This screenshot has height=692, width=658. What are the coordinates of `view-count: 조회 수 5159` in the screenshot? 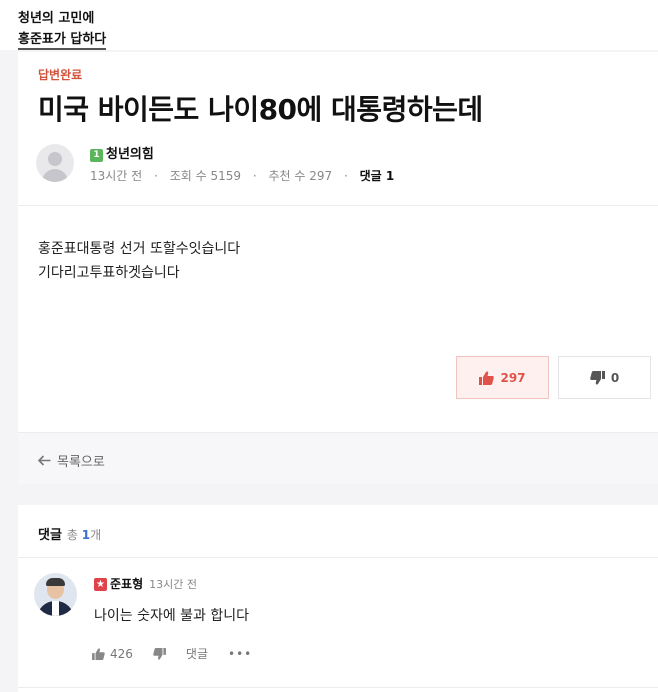 It's located at (205, 176).